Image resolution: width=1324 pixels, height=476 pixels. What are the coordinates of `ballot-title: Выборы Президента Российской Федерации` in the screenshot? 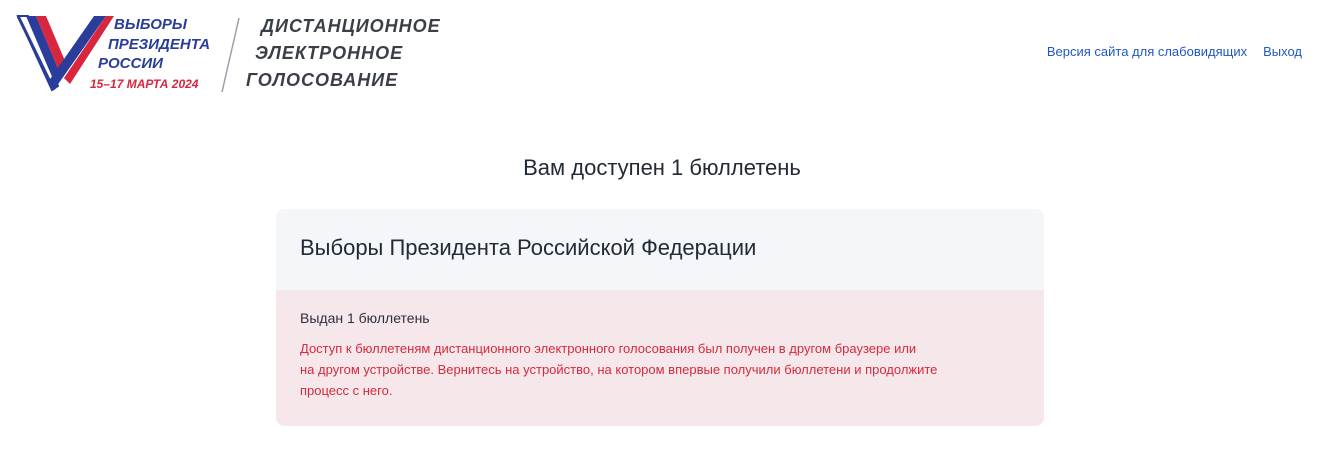 It's located at (528, 247).